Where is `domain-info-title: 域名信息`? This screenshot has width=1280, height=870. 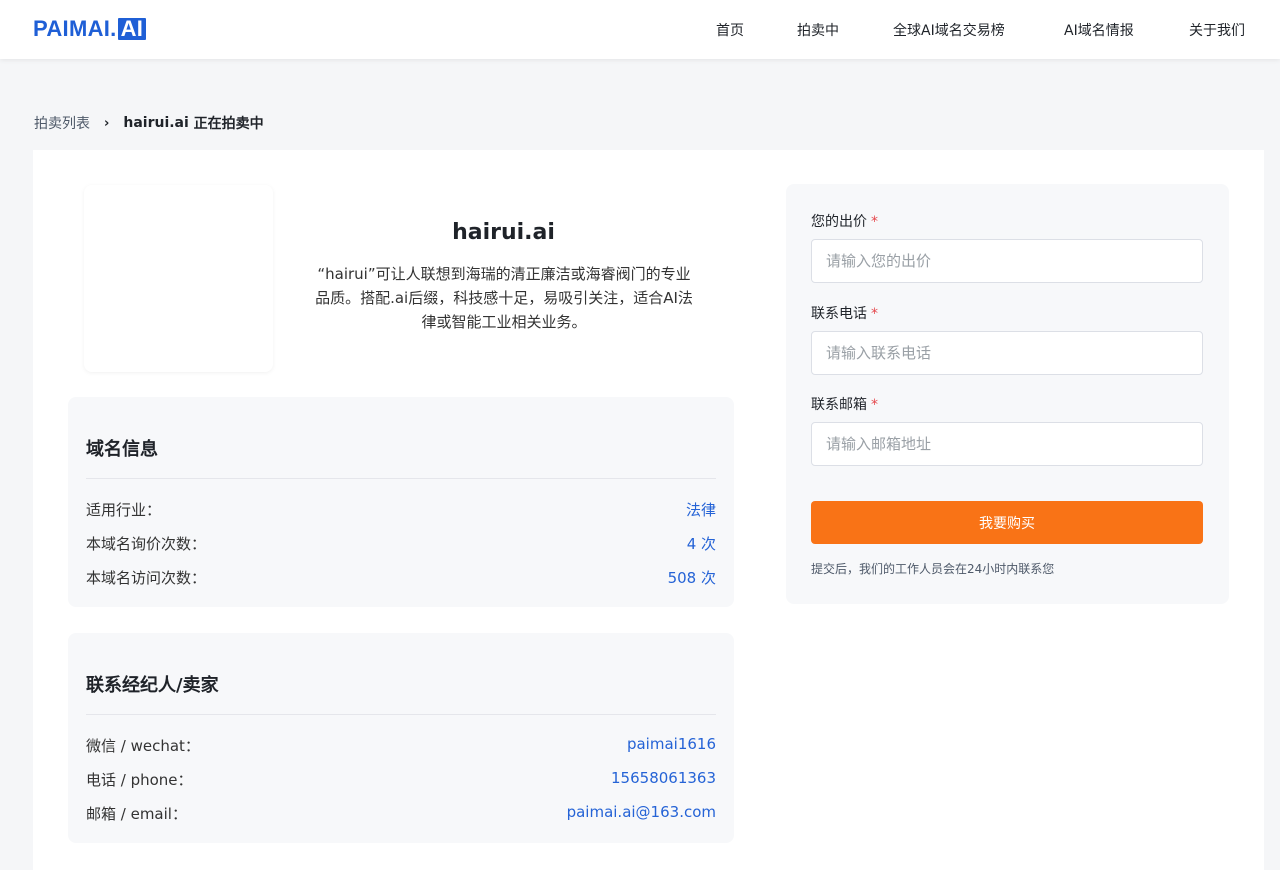
domain-info-title: 域名信息 is located at coordinates (122, 449).